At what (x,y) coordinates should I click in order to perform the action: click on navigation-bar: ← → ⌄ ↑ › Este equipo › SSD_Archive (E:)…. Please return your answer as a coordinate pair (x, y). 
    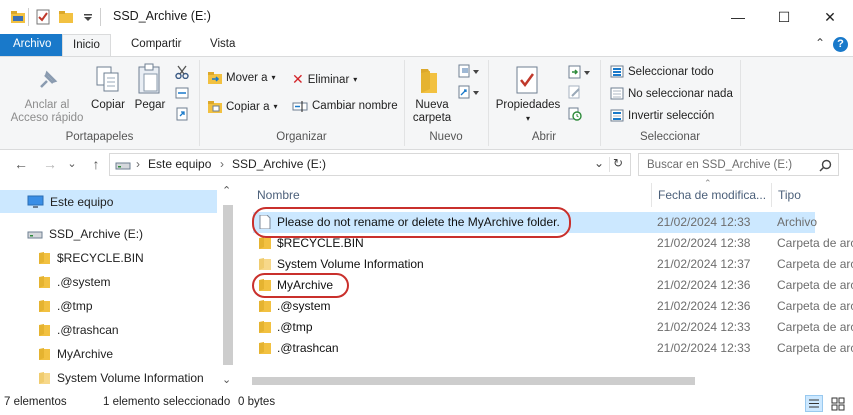
    Looking at the image, I should click on (426, 164).